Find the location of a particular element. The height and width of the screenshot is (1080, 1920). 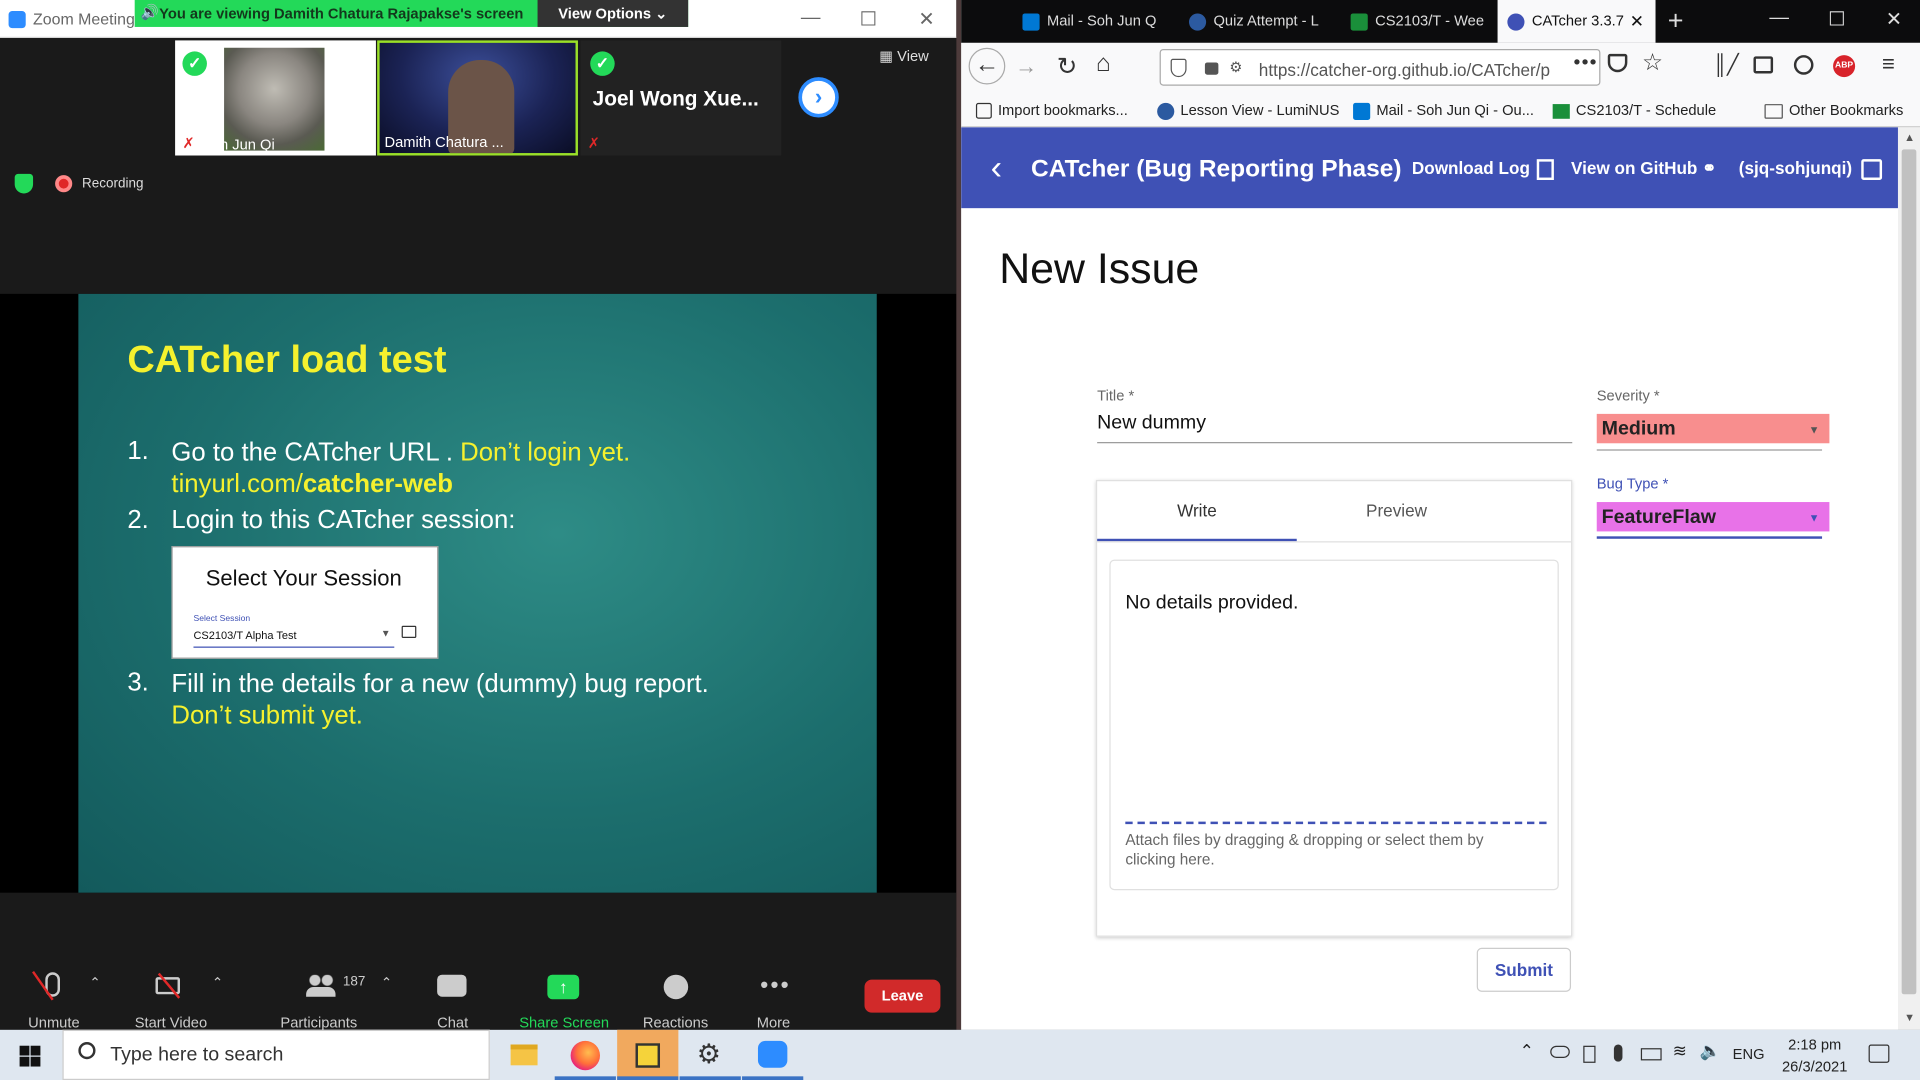

next-page-button: › is located at coordinates (818, 97).